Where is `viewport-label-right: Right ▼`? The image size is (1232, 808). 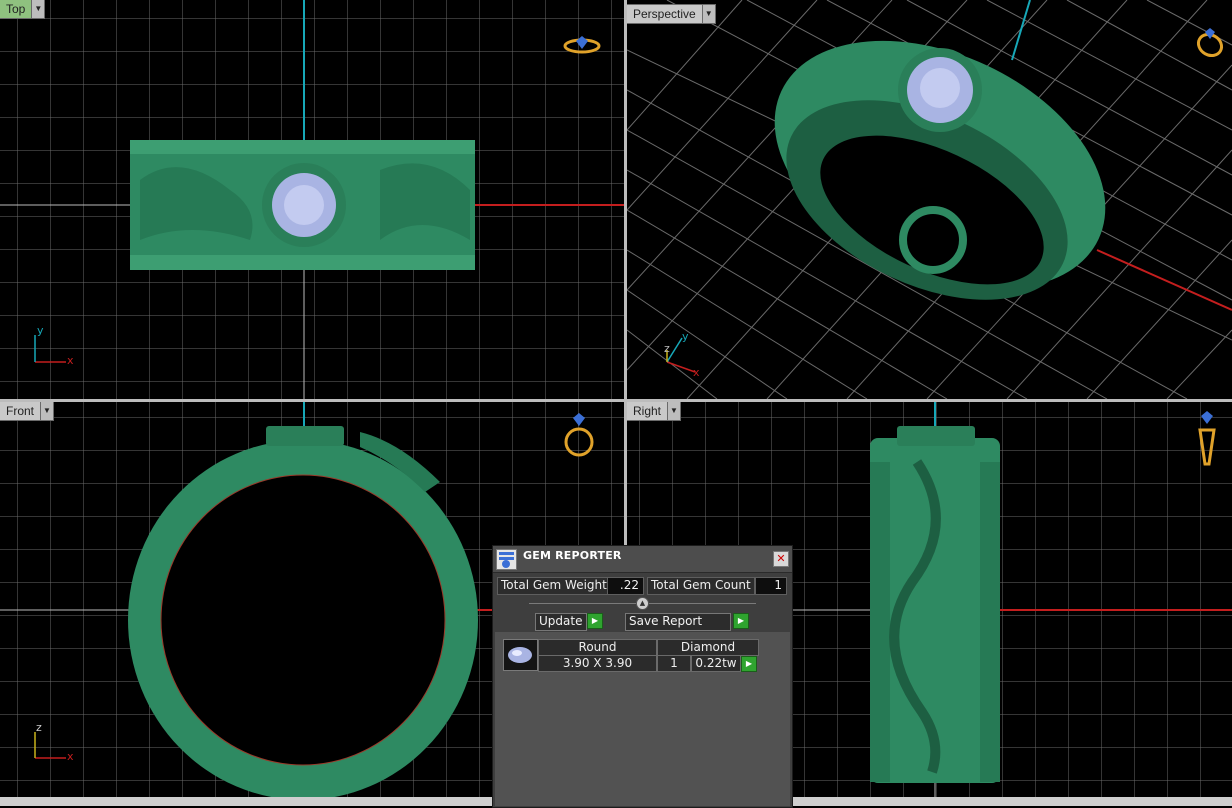
viewport-label-right: Right ▼ is located at coordinates (654, 411).